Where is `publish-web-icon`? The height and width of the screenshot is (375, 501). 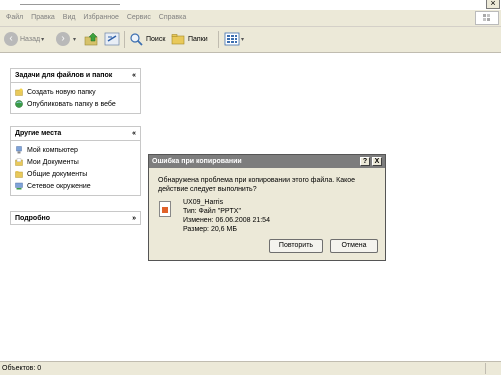 publish-web-icon is located at coordinates (19, 104).